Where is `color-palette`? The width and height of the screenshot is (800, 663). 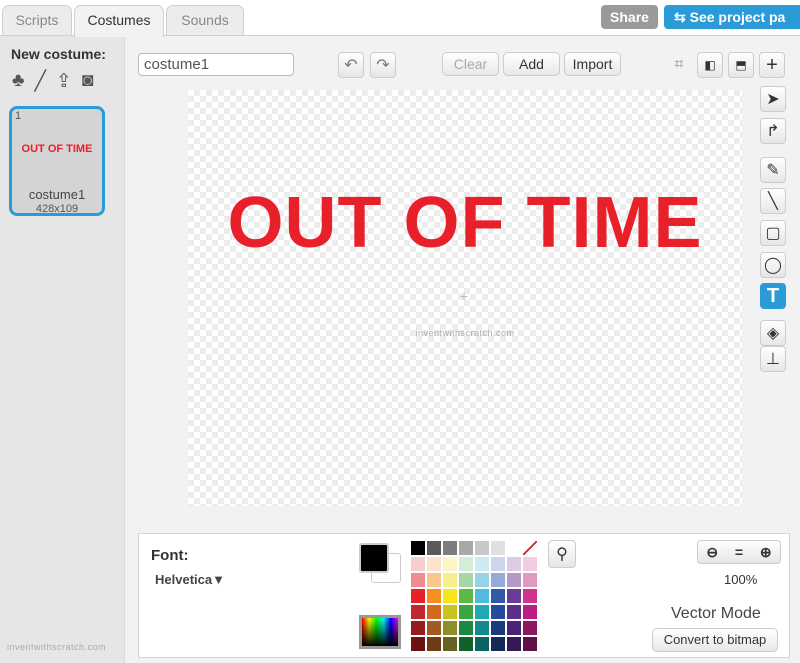 color-palette is located at coordinates (476, 597).